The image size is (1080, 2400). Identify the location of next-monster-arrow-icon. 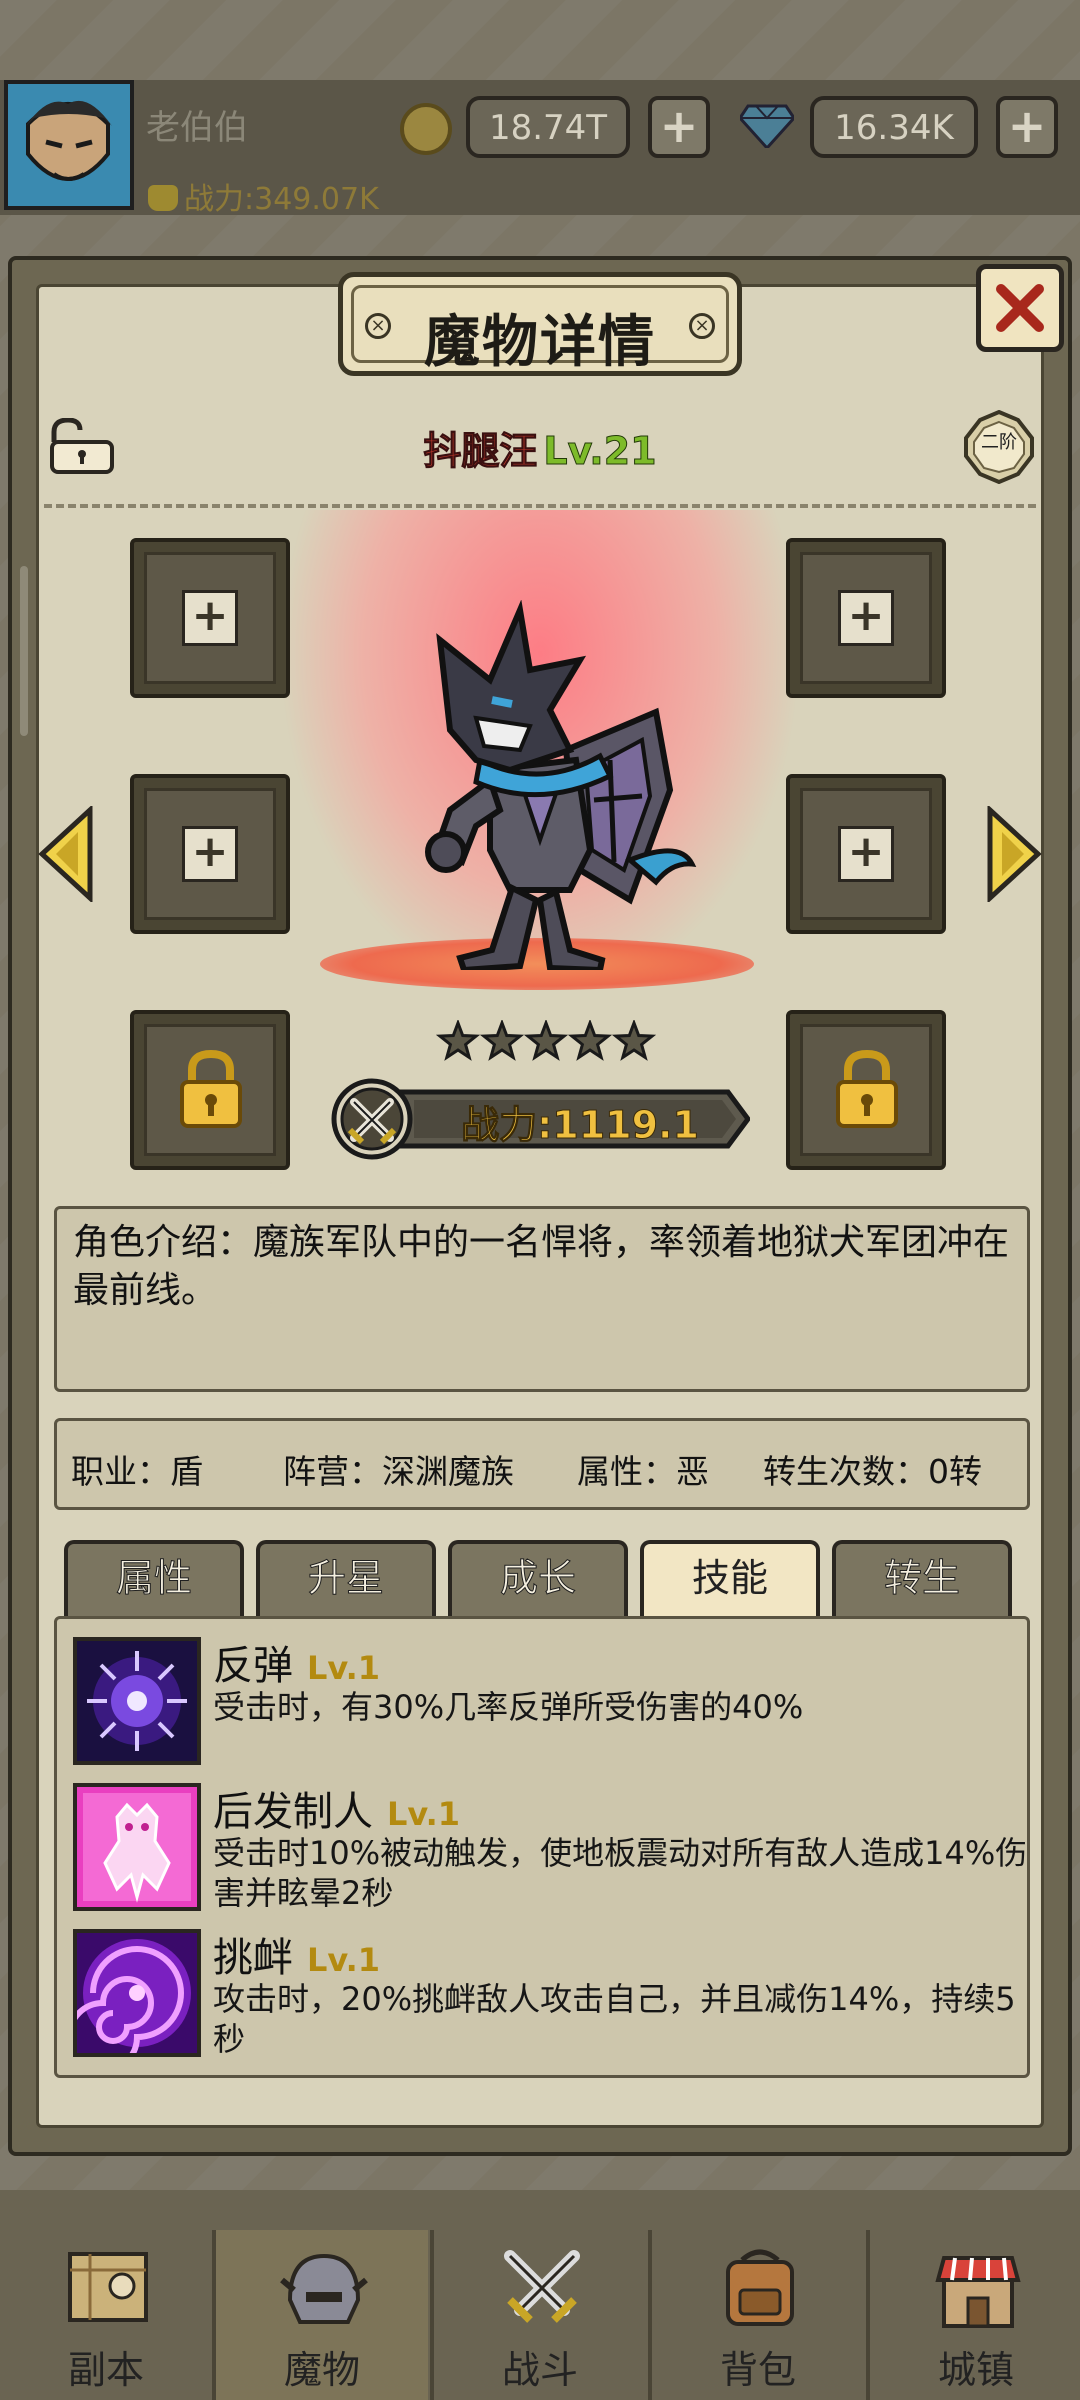
(1014, 854).